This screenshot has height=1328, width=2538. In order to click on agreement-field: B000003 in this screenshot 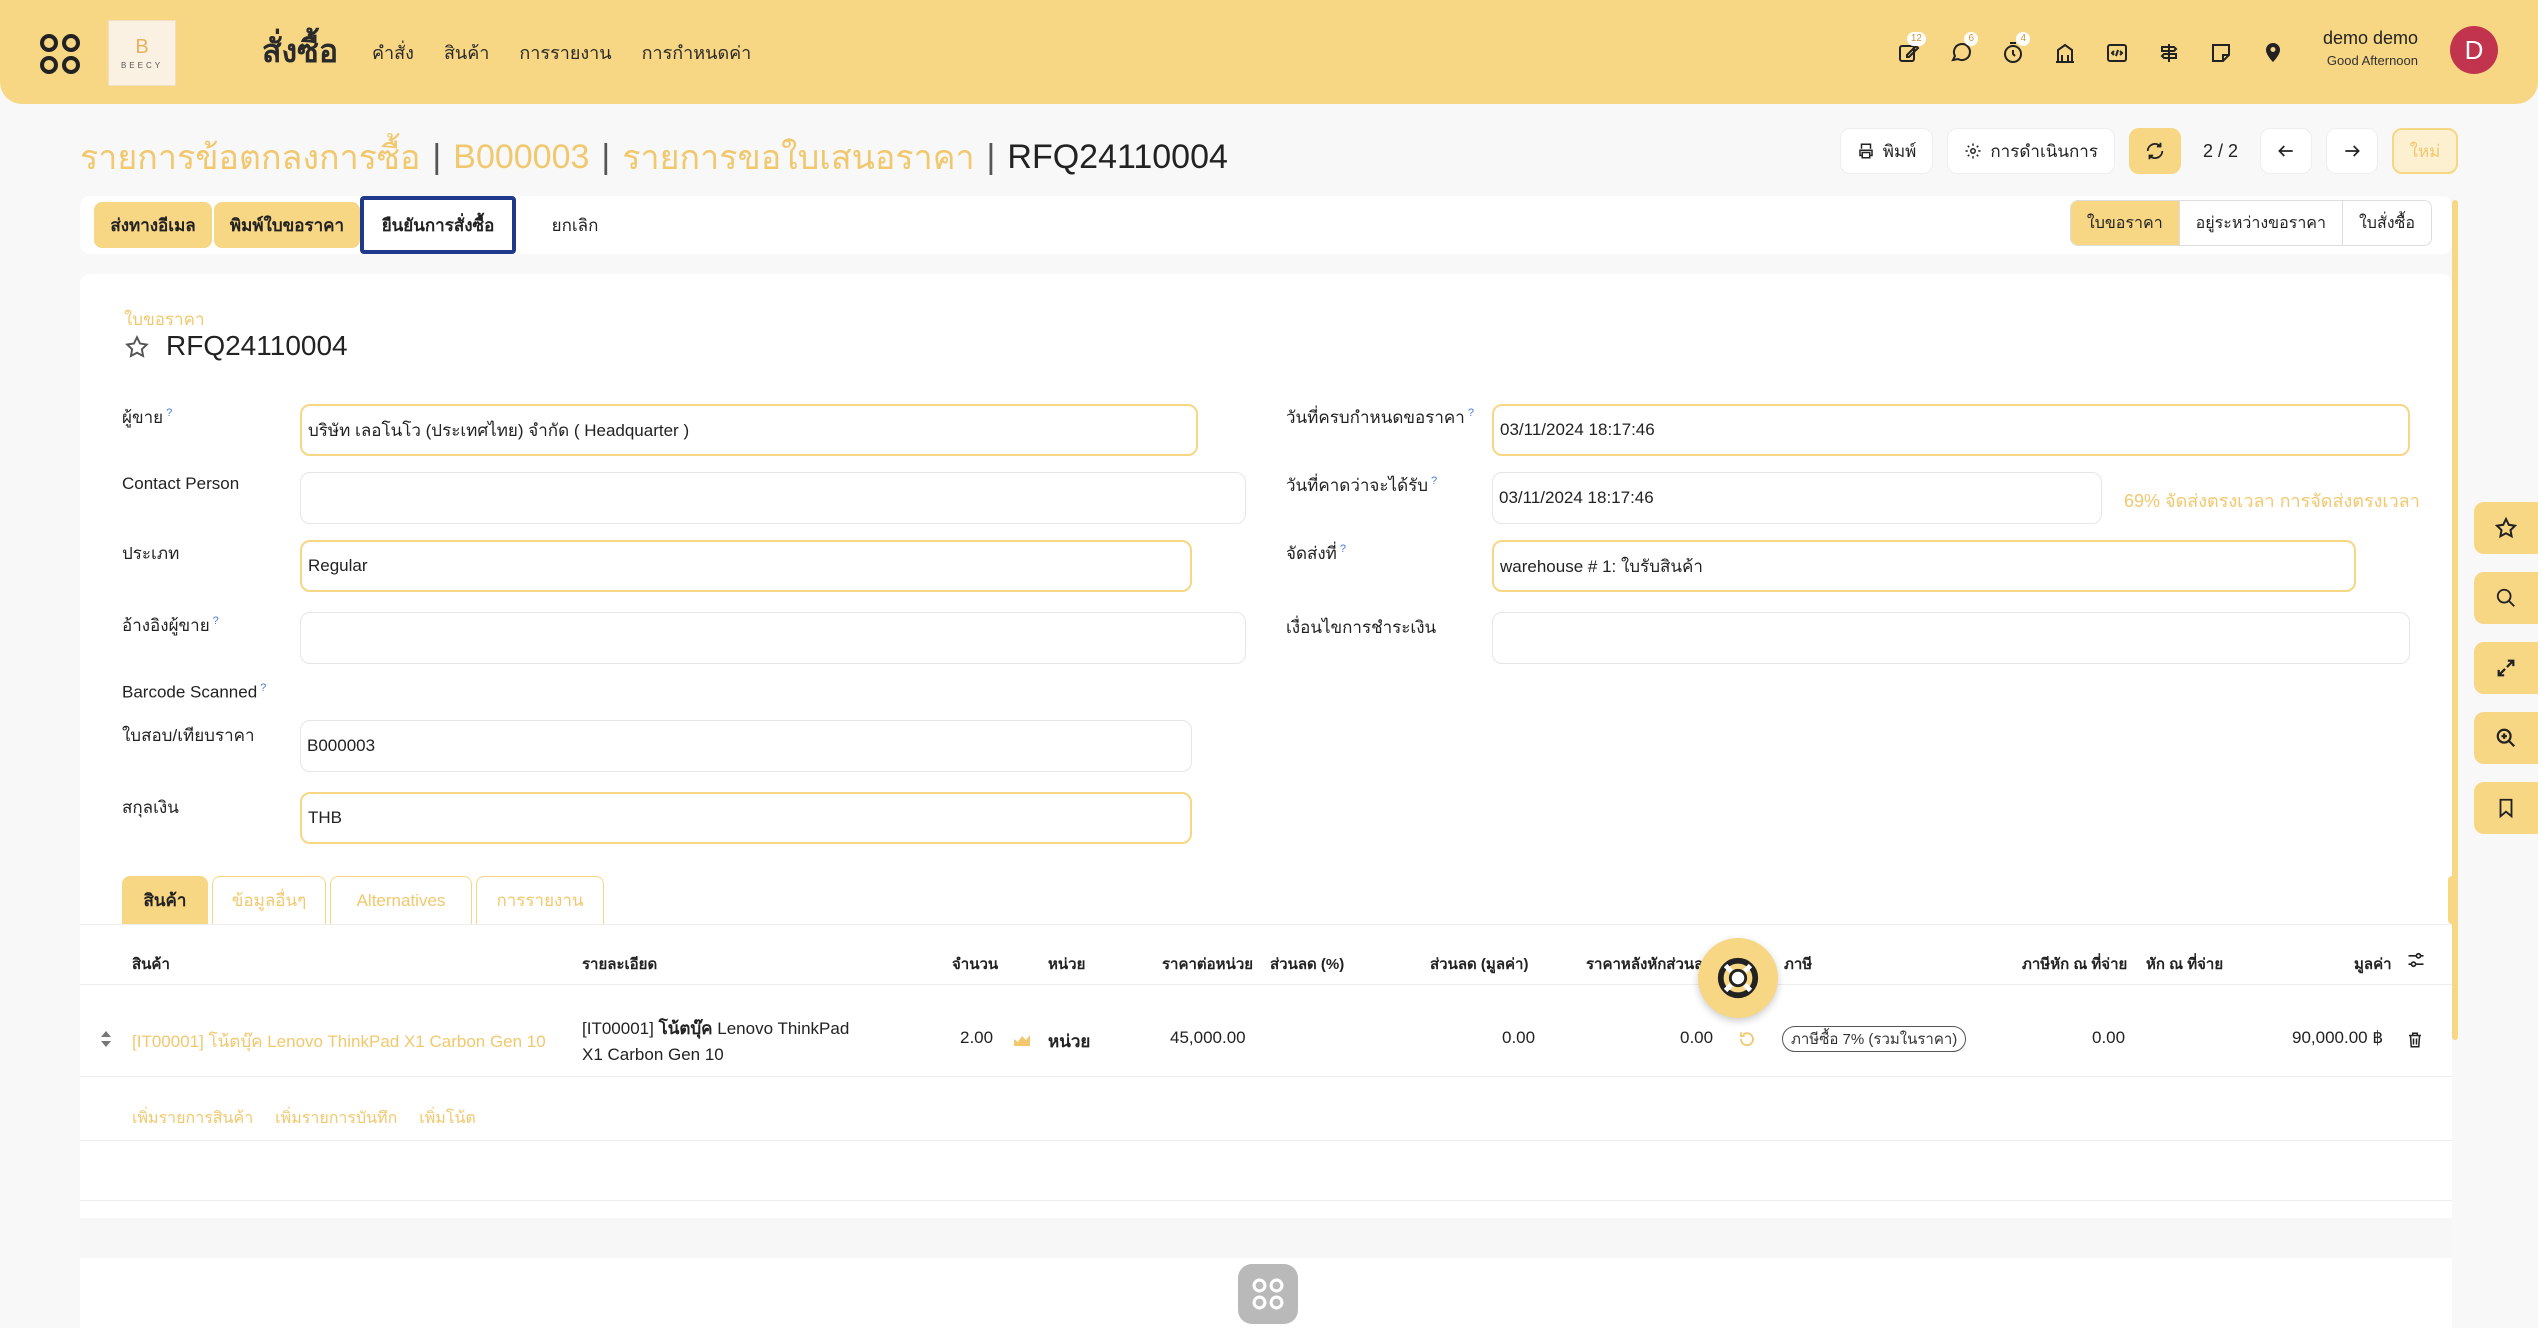, I will do `click(746, 746)`.